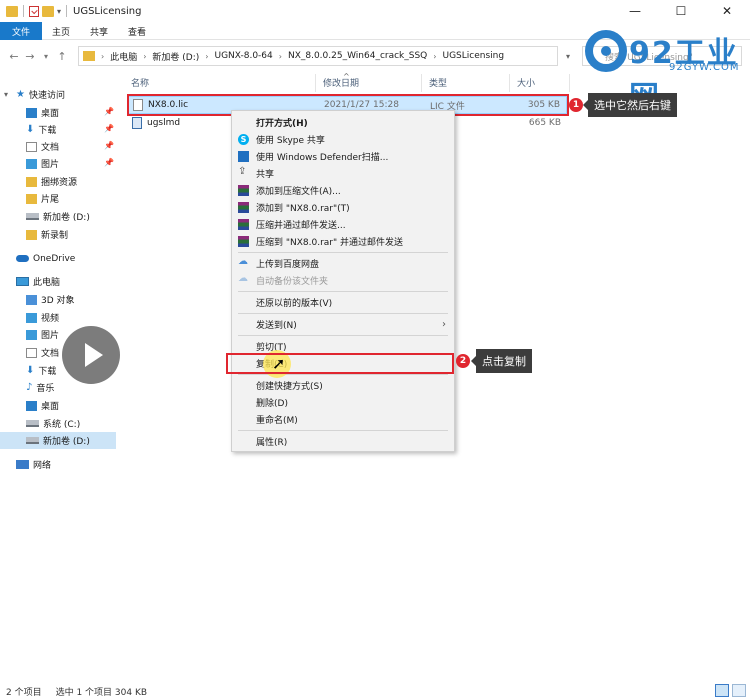 The height and width of the screenshot is (700, 750). I want to click on document-icon, so click(31, 146).